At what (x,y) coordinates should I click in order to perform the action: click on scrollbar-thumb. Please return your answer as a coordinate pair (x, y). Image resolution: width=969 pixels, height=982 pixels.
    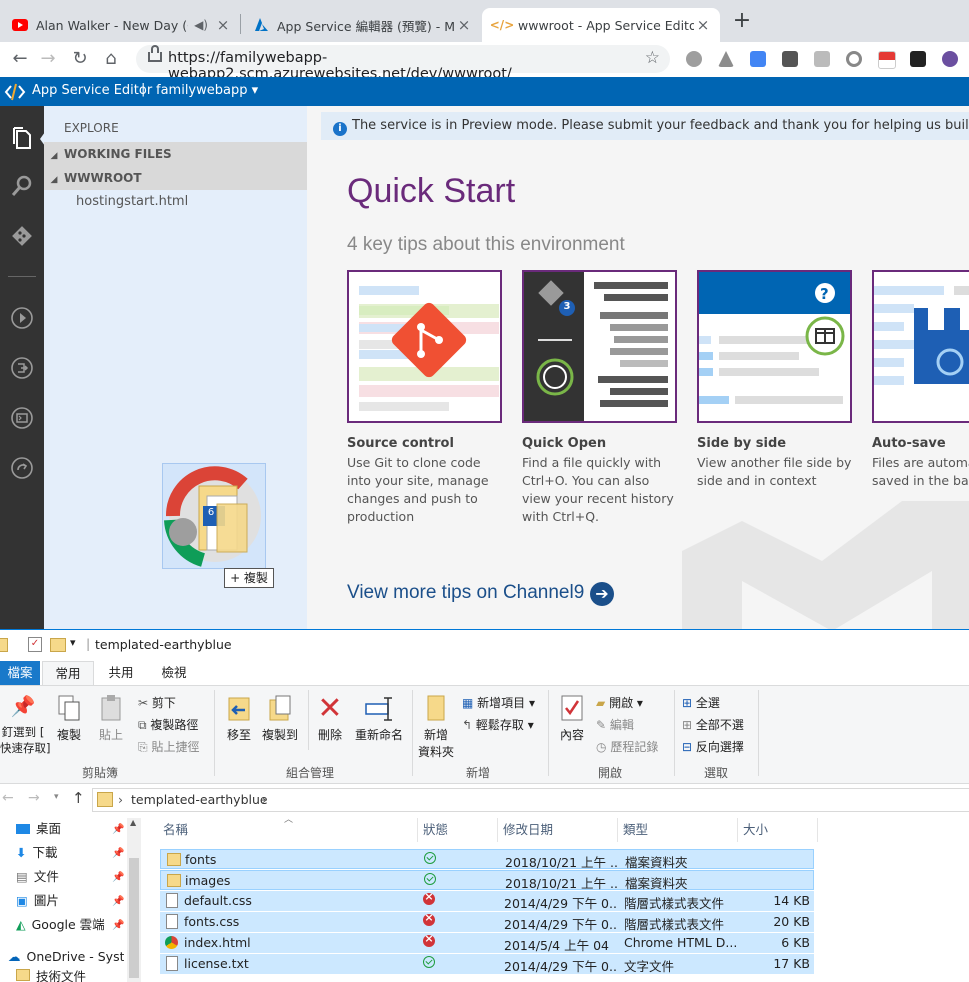
    Looking at the image, I should click on (134, 918).